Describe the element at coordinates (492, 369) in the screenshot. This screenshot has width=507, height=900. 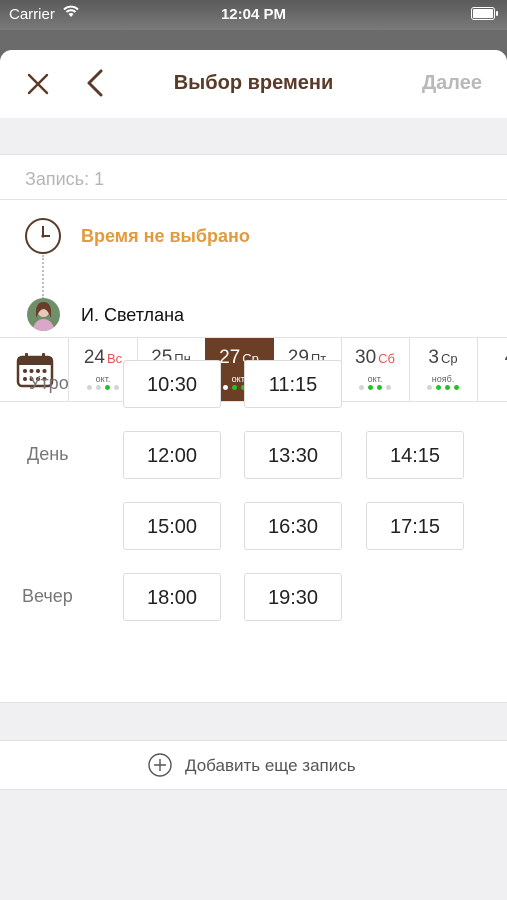
I see `date-item: 4н` at that location.